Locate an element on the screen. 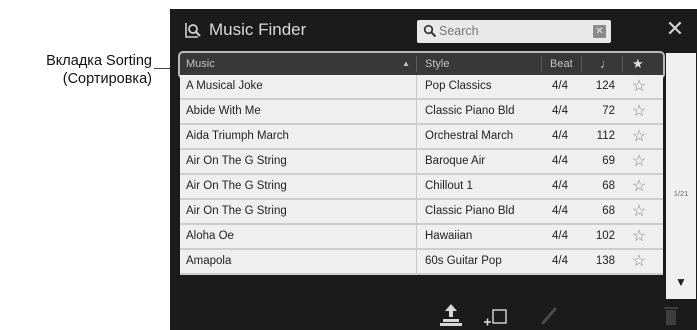  music-title: Abide With Me is located at coordinates (223, 111).